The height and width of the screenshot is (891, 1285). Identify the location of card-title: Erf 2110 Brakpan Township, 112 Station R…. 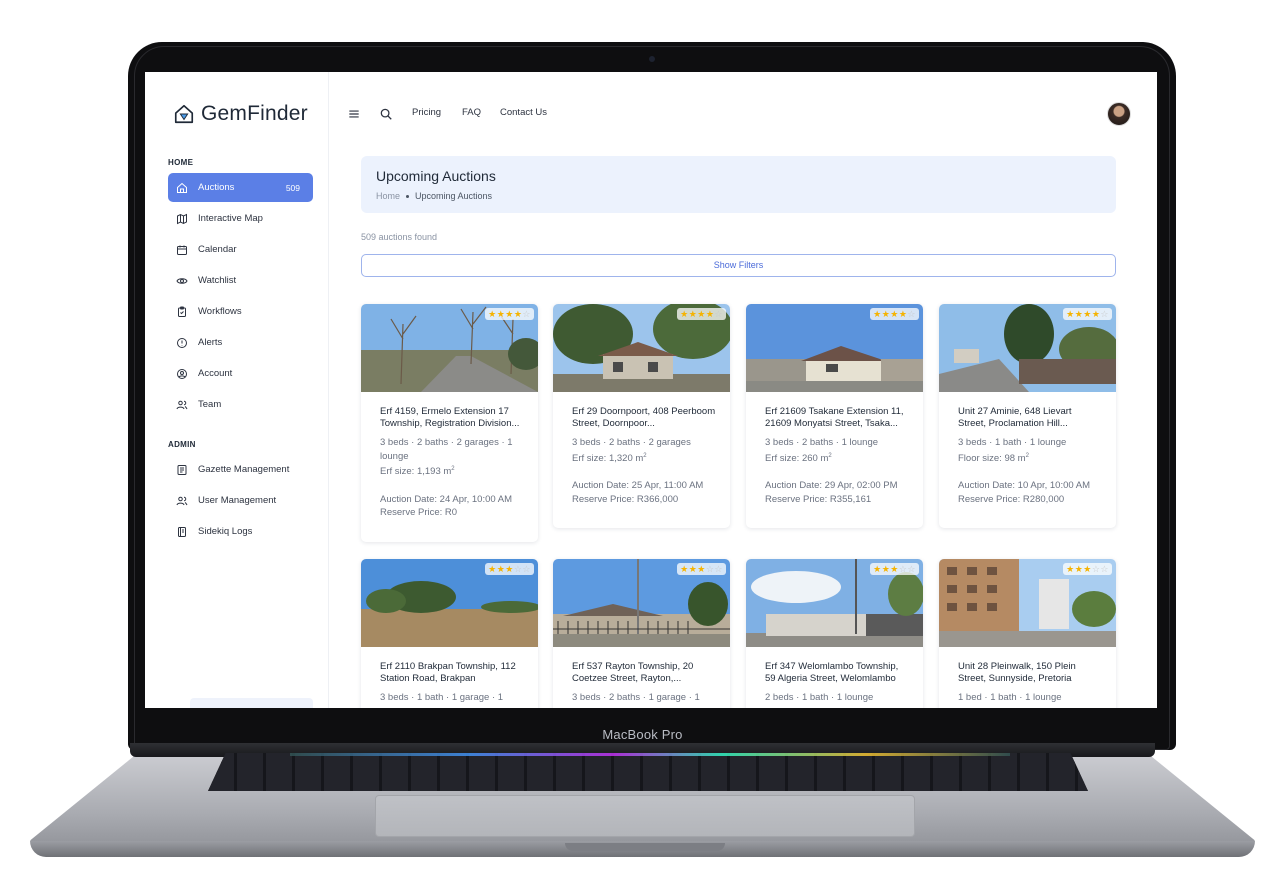
(448, 672).